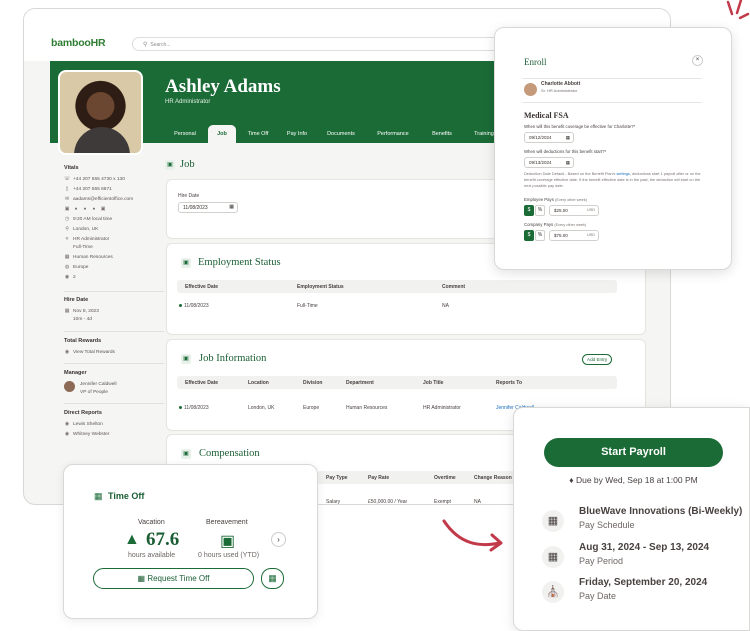 This screenshot has width=750, height=631. What do you see at coordinates (76, 267) in the screenshot?
I see `region: ◍ Europe` at bounding box center [76, 267].